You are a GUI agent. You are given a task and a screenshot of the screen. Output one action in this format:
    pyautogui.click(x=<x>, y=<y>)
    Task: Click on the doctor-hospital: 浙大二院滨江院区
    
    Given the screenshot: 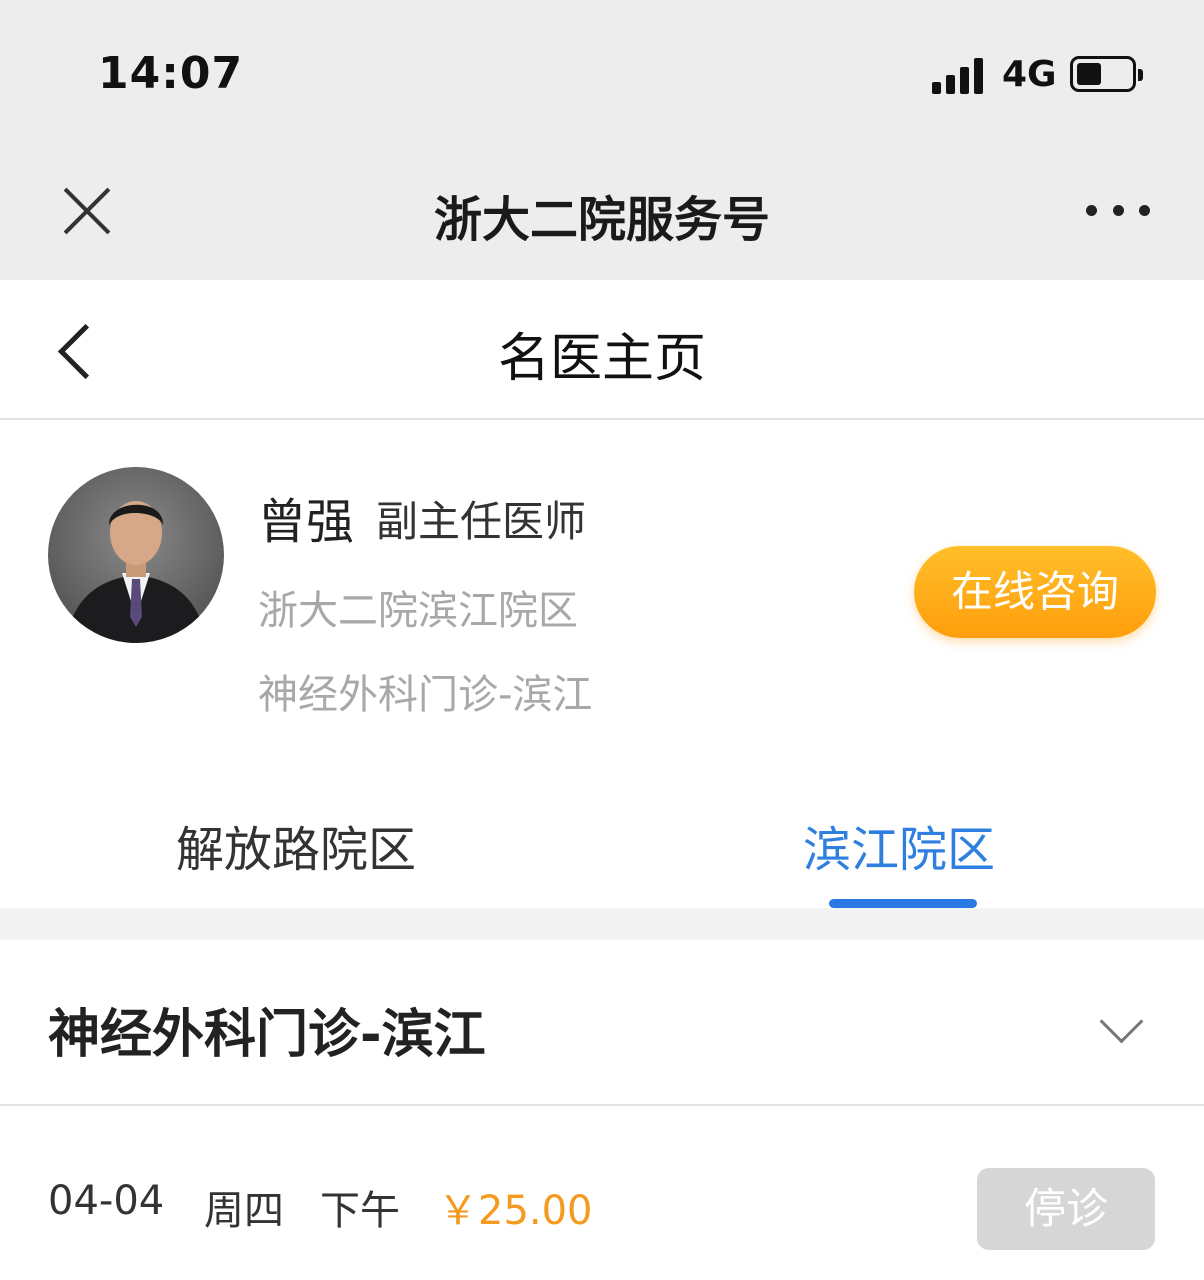 What is the action you would take?
    pyautogui.click(x=418, y=611)
    